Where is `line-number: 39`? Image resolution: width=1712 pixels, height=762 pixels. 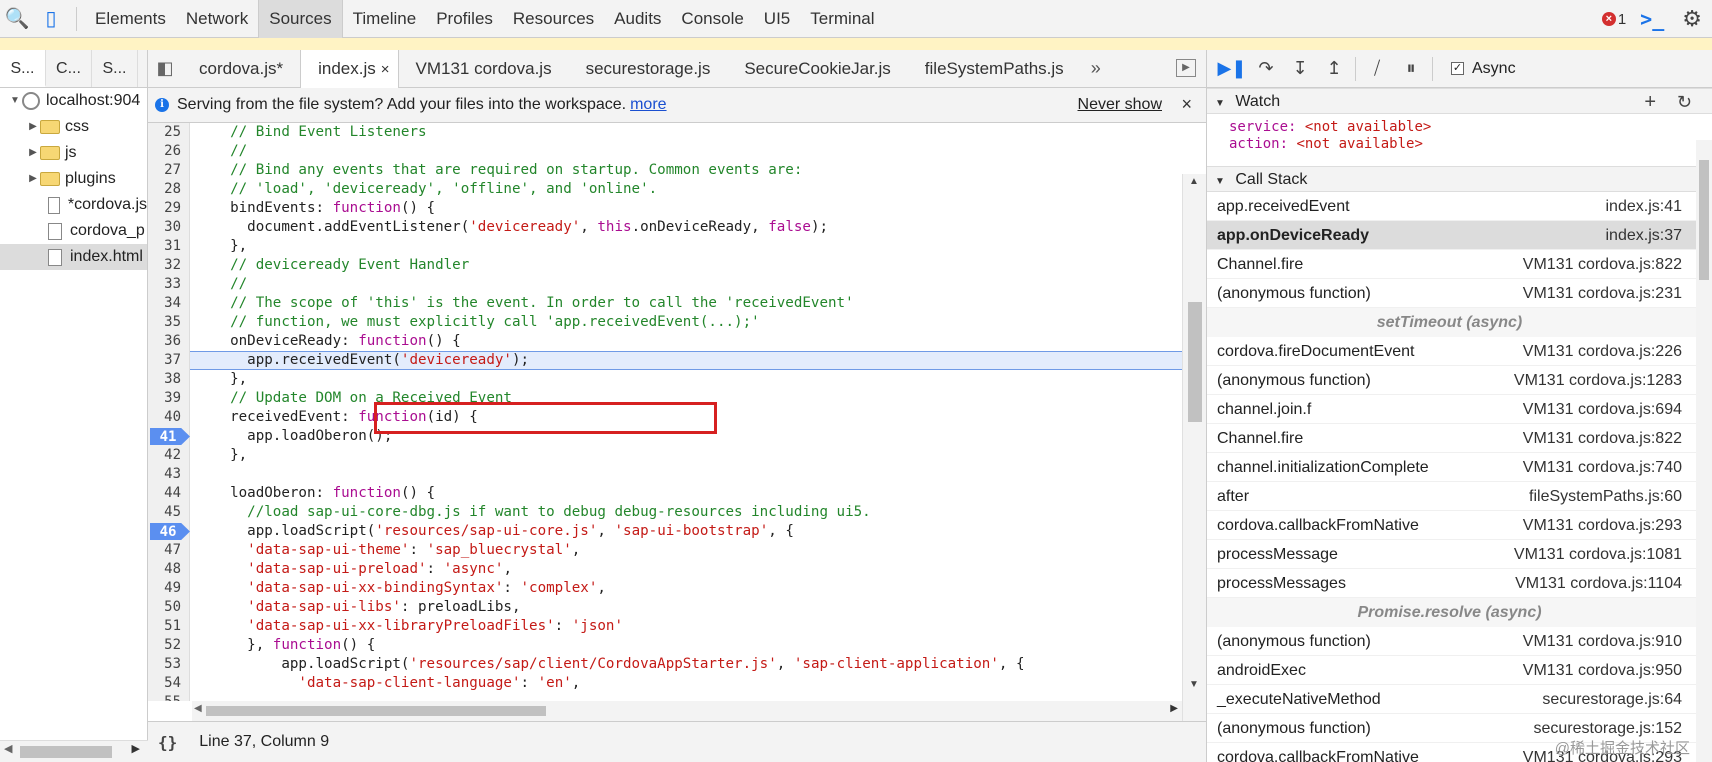
line-number: 39 is located at coordinates (169, 398).